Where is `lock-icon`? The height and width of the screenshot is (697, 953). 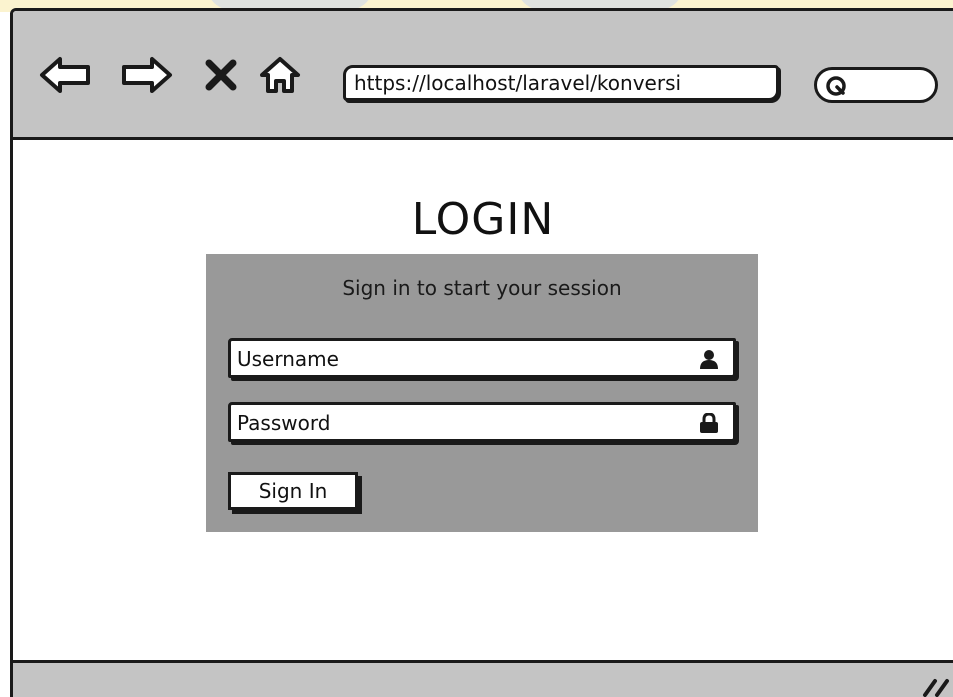
lock-icon is located at coordinates (709, 423).